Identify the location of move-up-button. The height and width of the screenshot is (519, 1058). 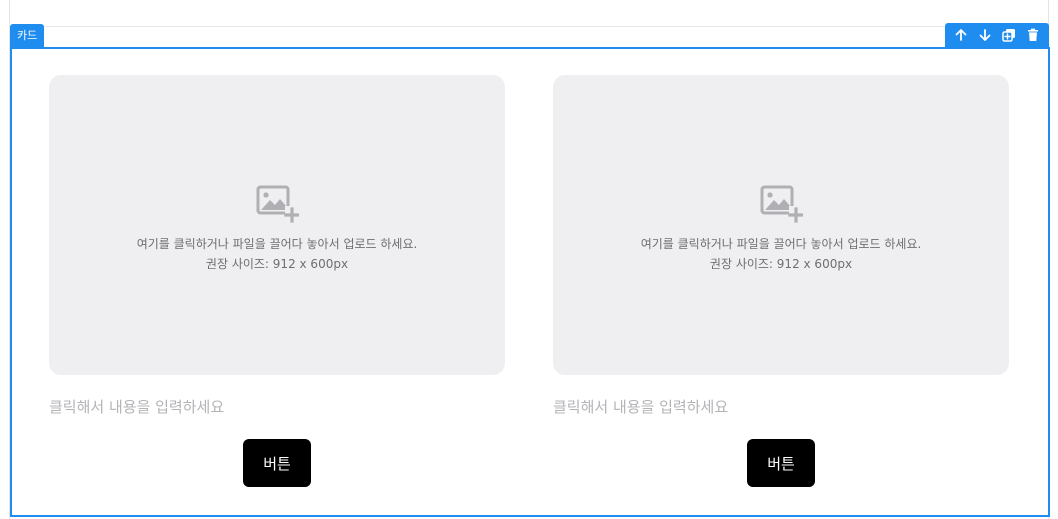
(961, 35).